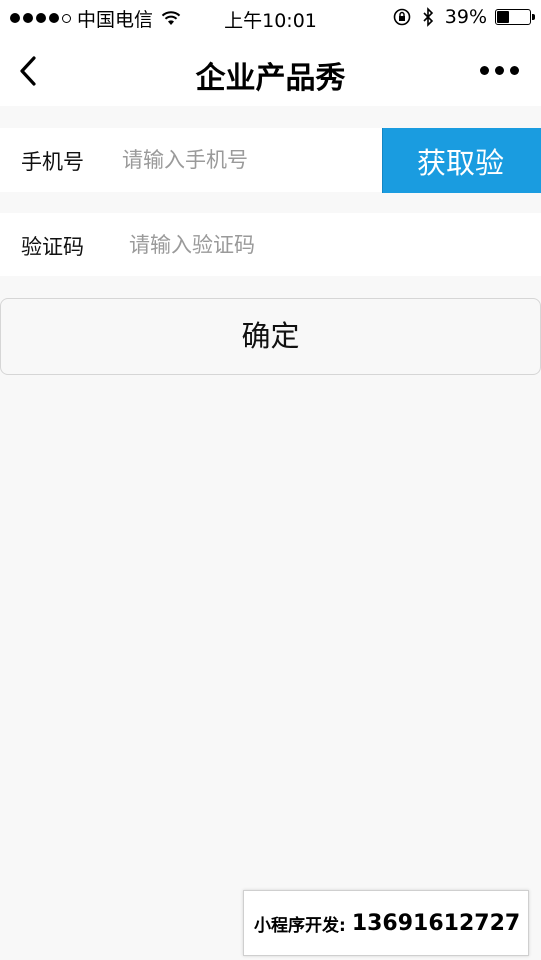 The height and width of the screenshot is (960, 541). Describe the element at coordinates (428, 17) in the screenshot. I see `bluetooth-icon` at that location.